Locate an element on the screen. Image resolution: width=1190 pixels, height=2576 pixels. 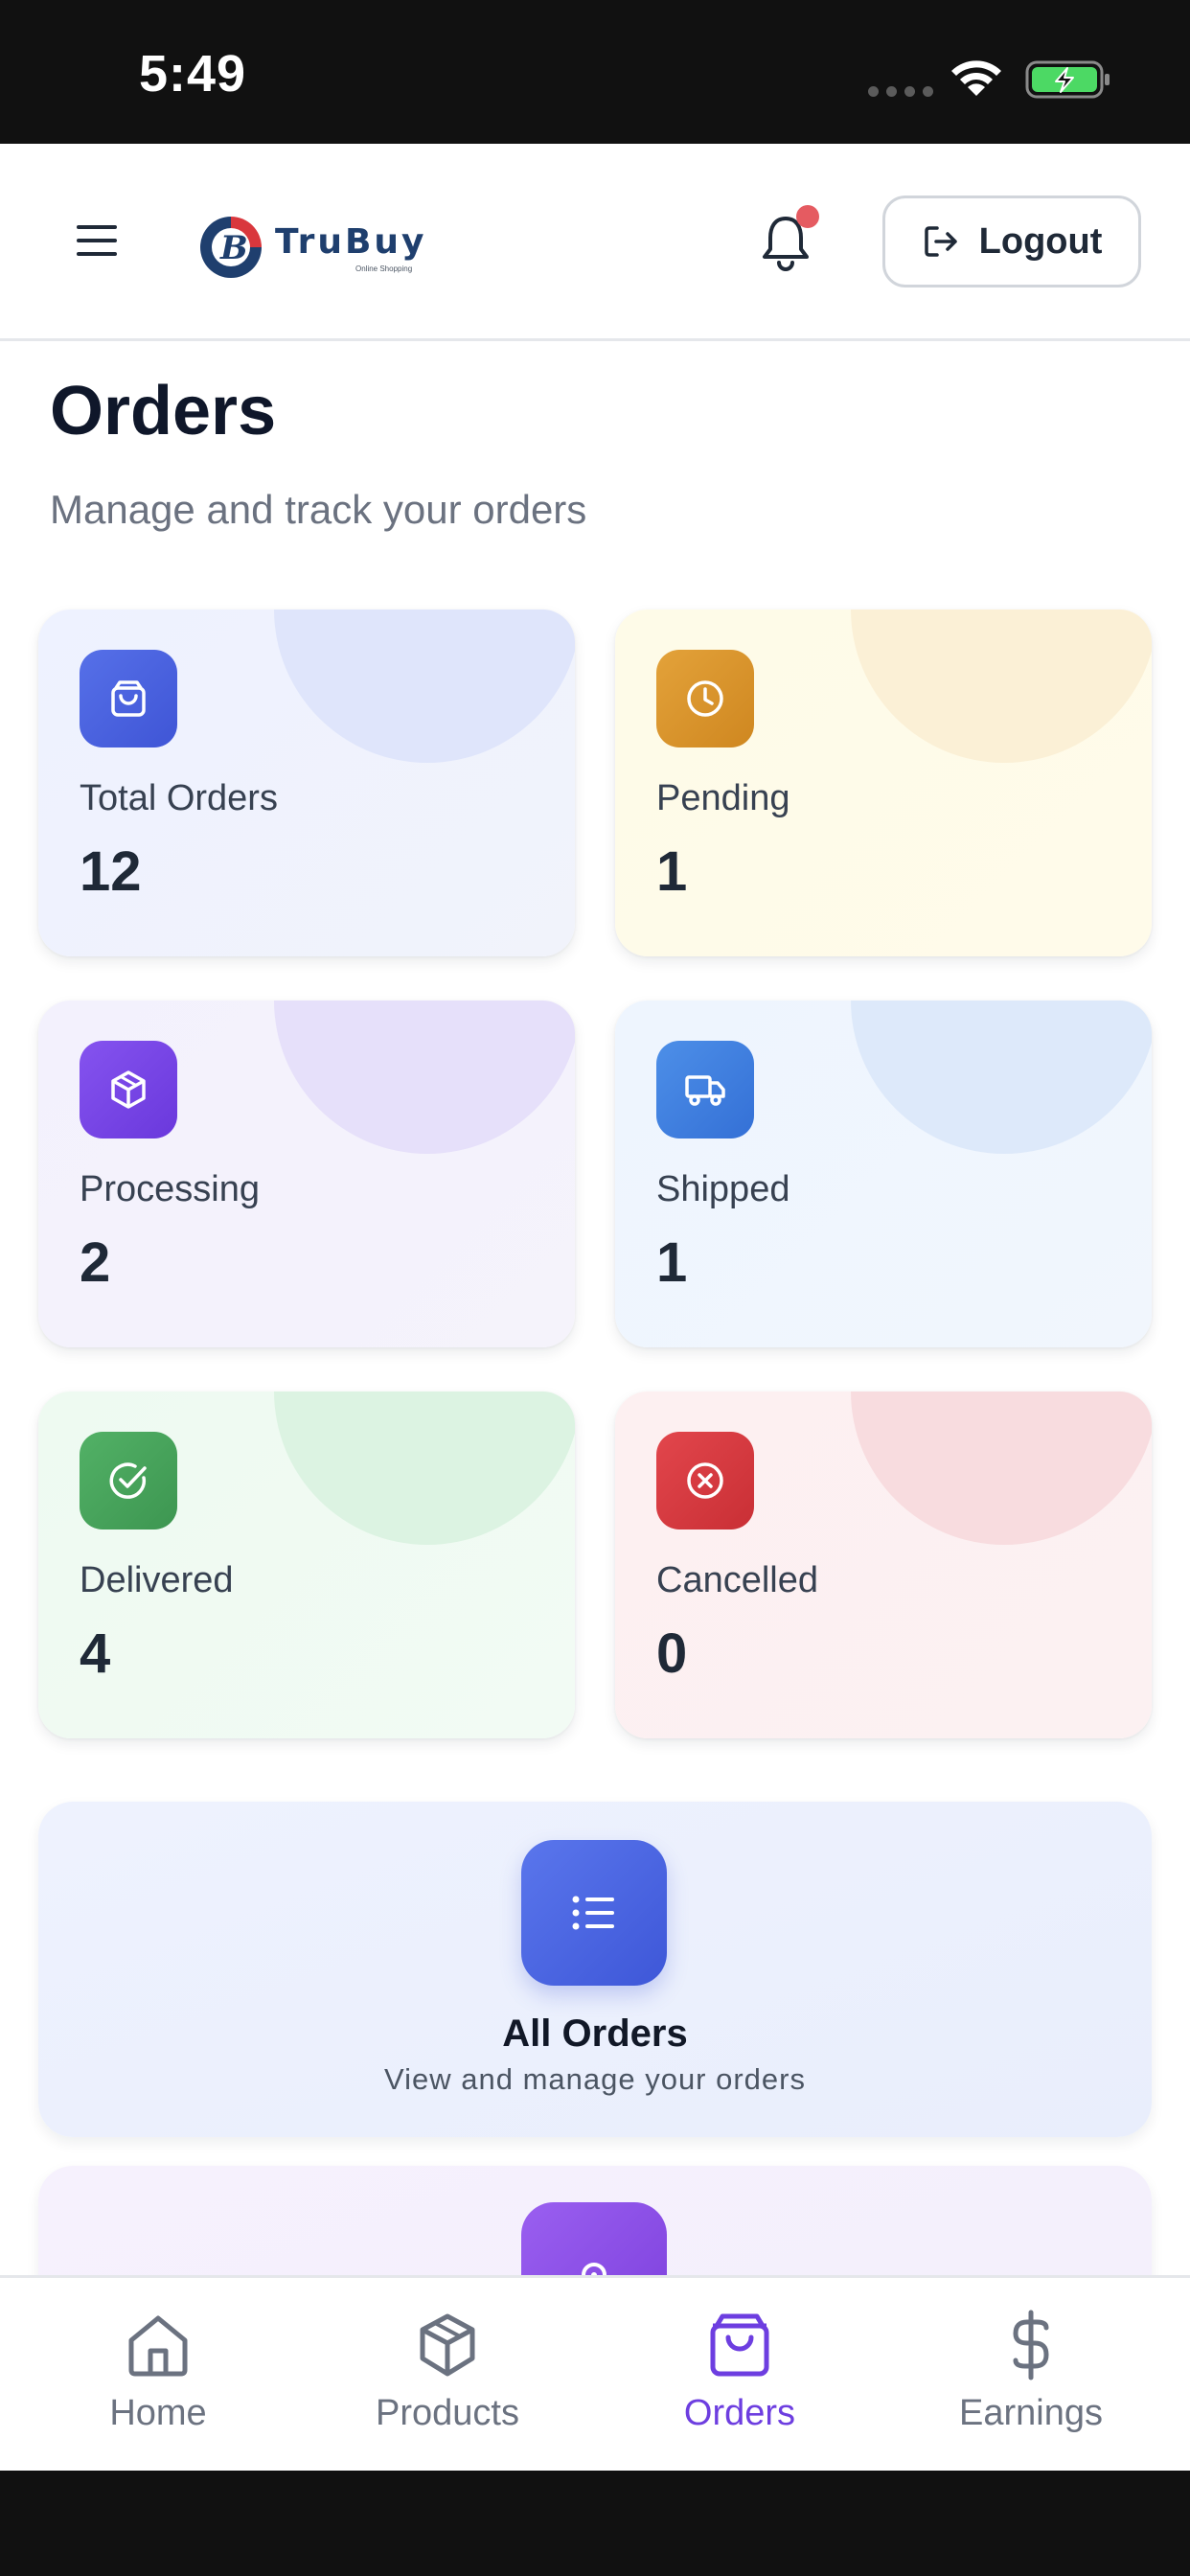
wifi-icon is located at coordinates (976, 78).